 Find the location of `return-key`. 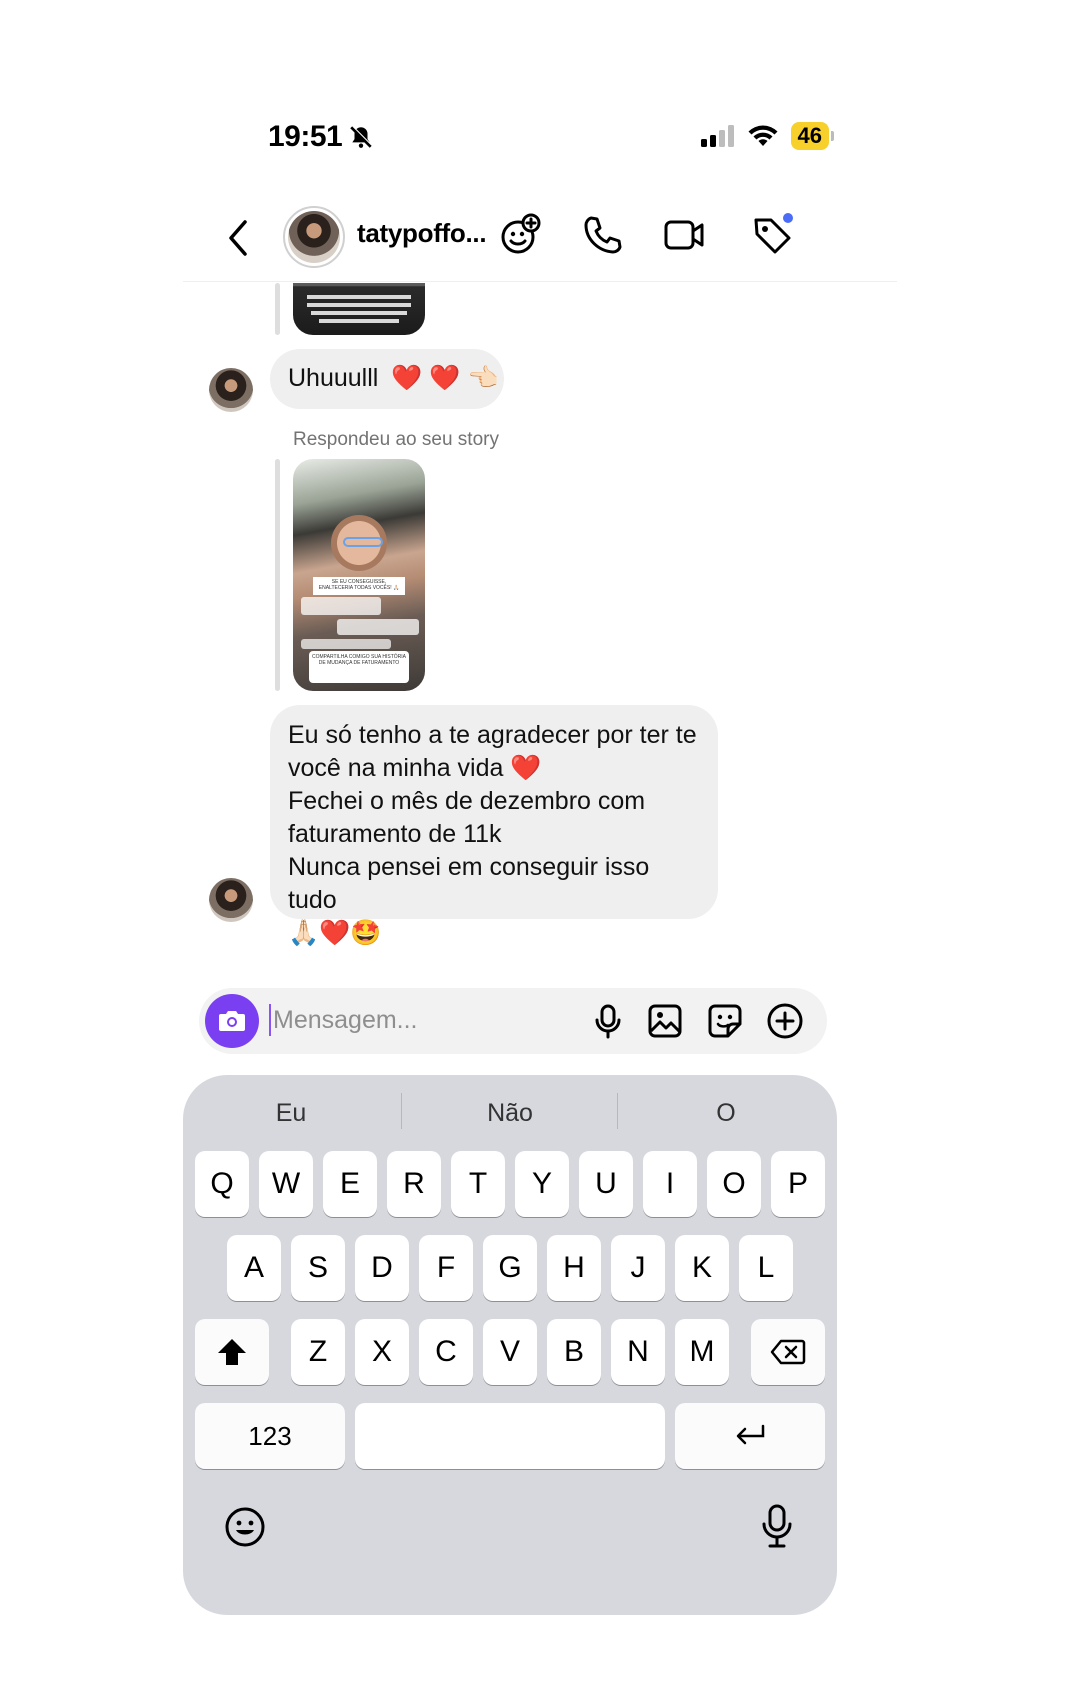

return-key is located at coordinates (750, 1436).